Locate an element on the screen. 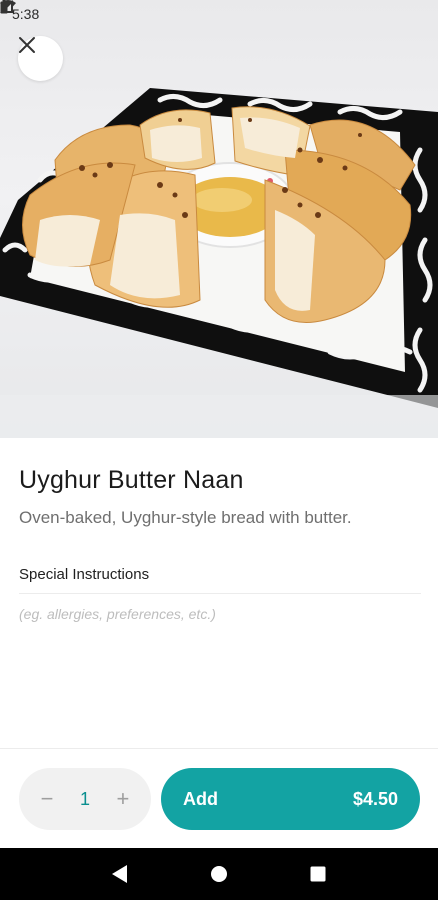 This screenshot has width=438, height=900. quantity-stepper: − 1 + is located at coordinates (85, 799).